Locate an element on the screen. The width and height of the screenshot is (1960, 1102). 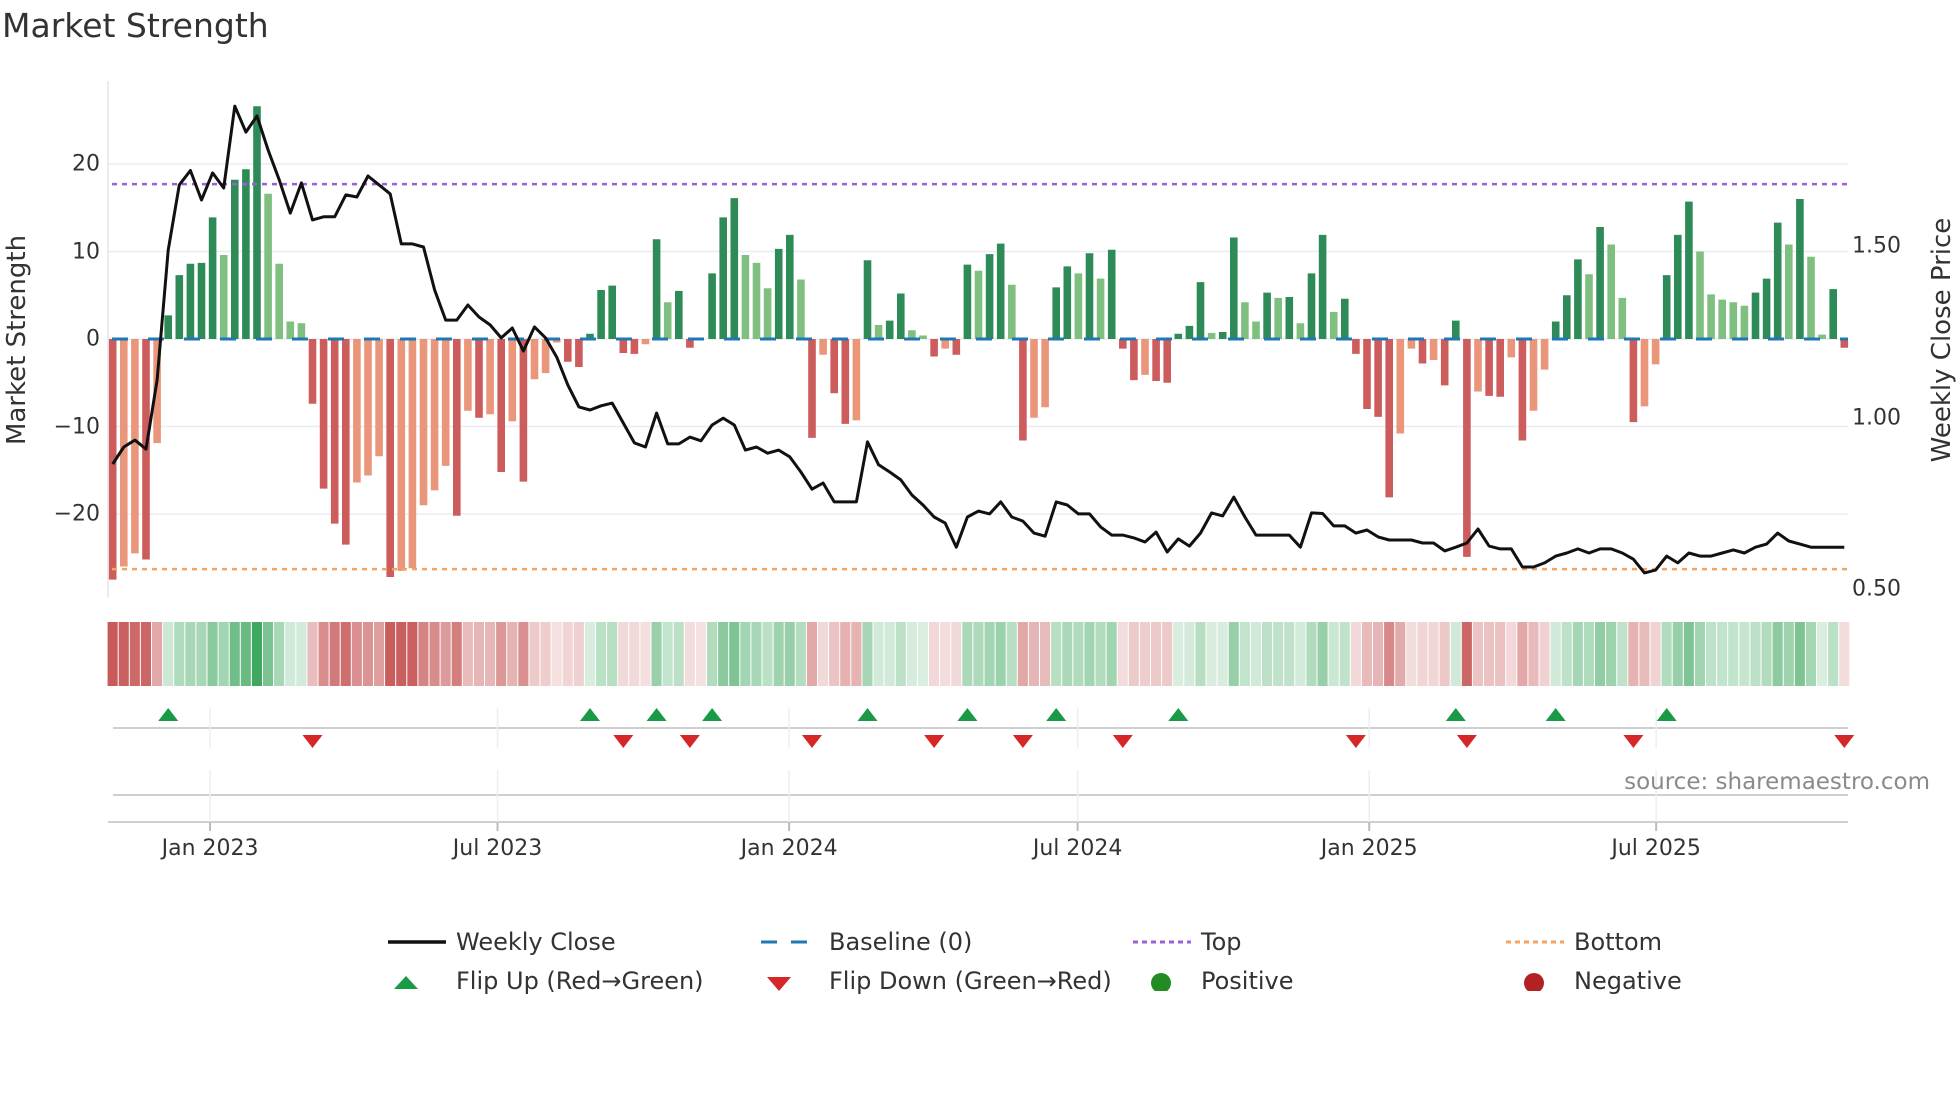
legend-item-bottom: Bottom is located at coordinates (1583, 942).